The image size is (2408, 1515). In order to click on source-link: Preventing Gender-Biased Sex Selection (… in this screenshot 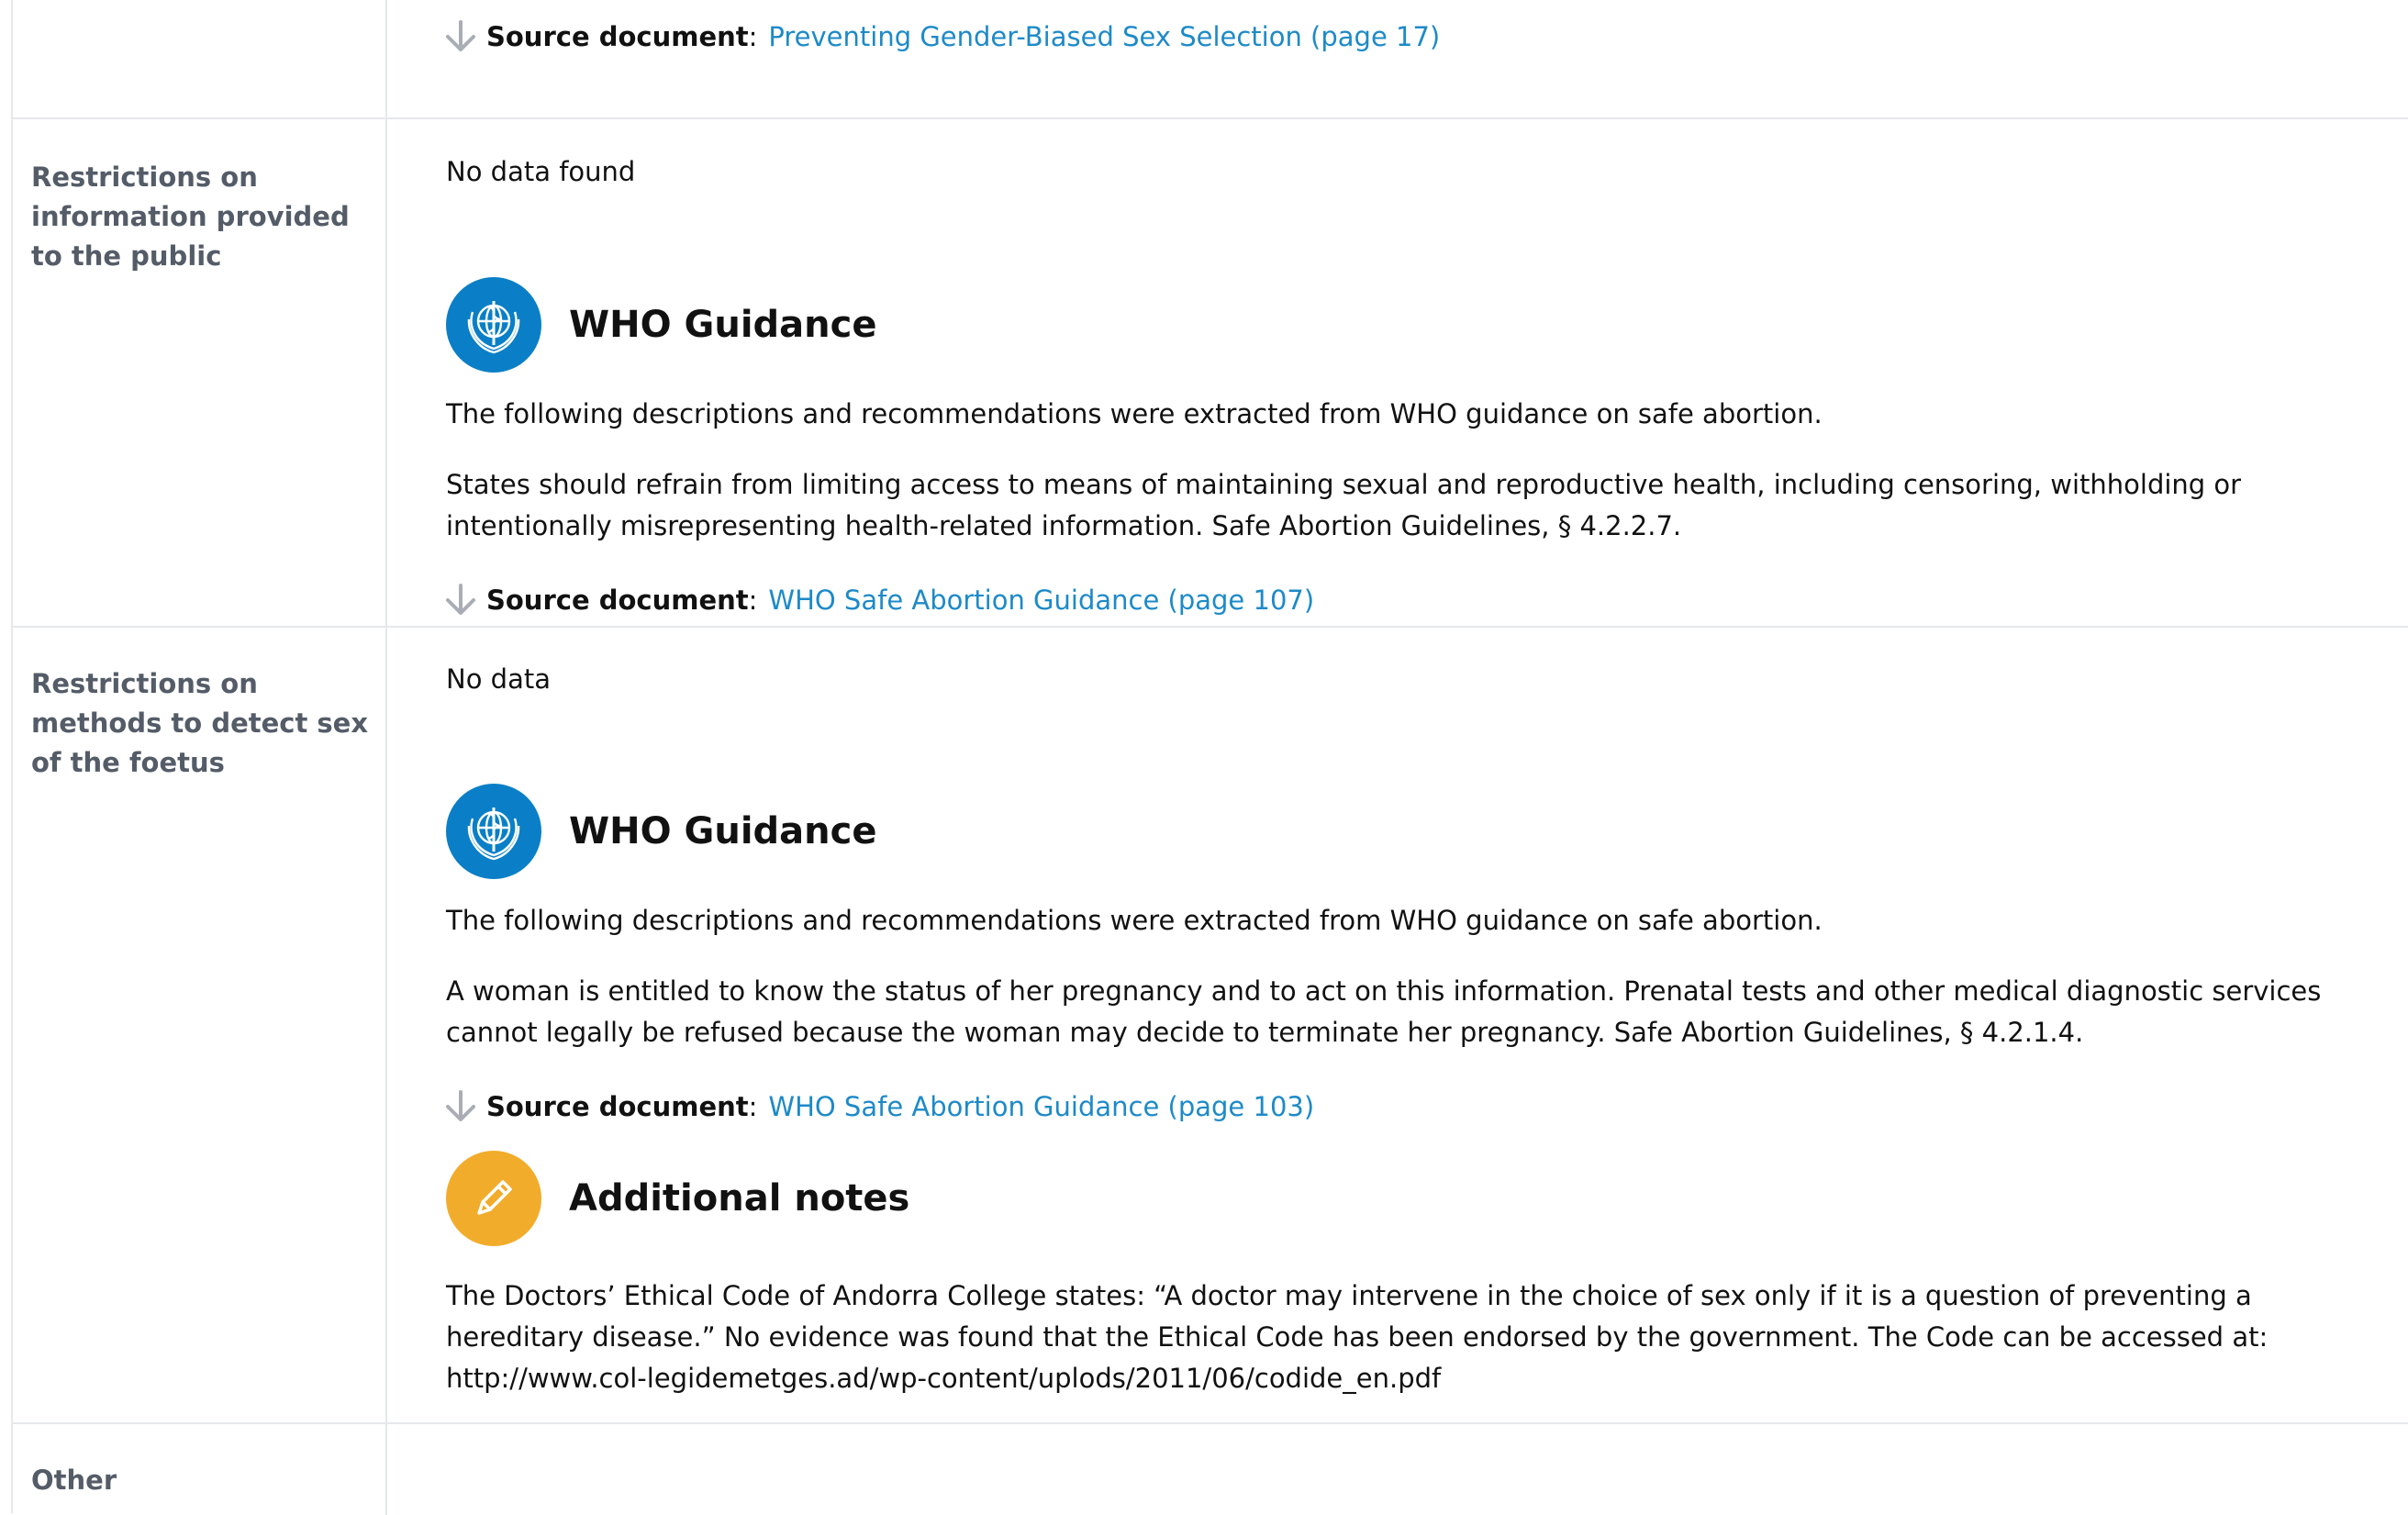, I will do `click(1104, 36)`.